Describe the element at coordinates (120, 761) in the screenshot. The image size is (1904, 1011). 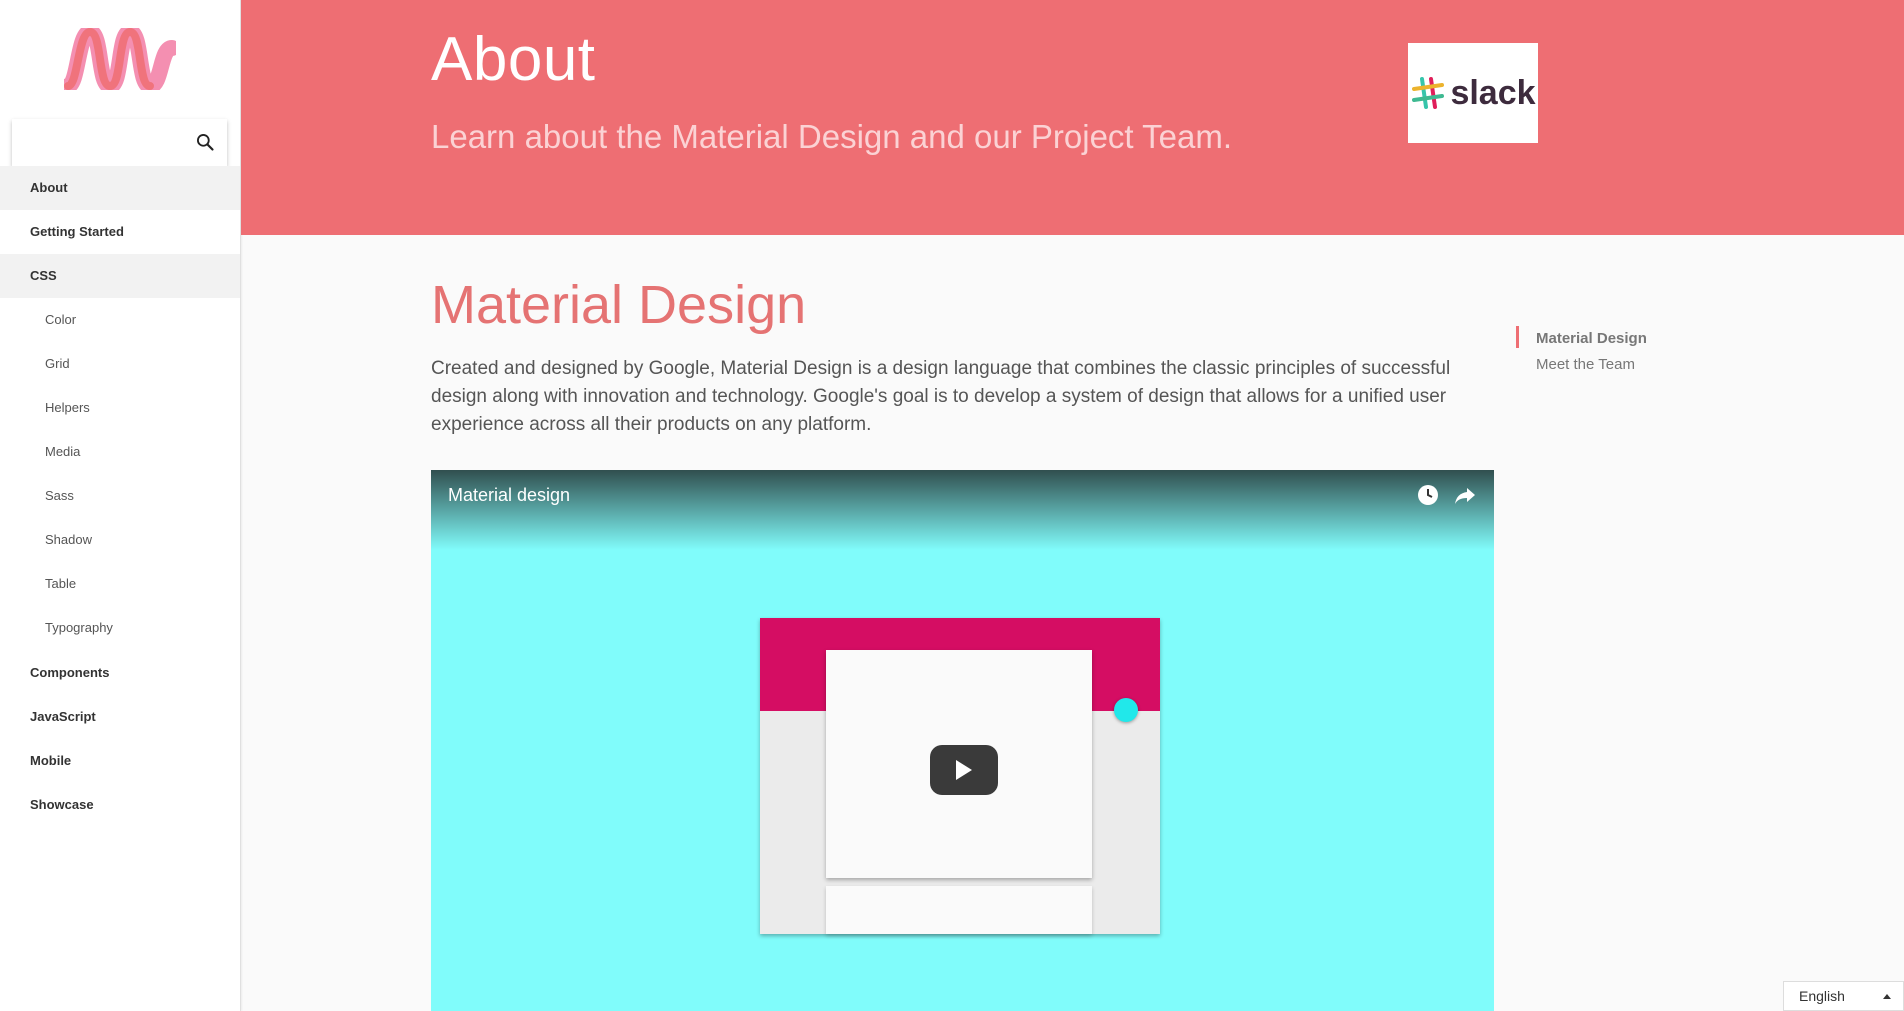
I see `sidebar-item-mobile: Mobile` at that location.